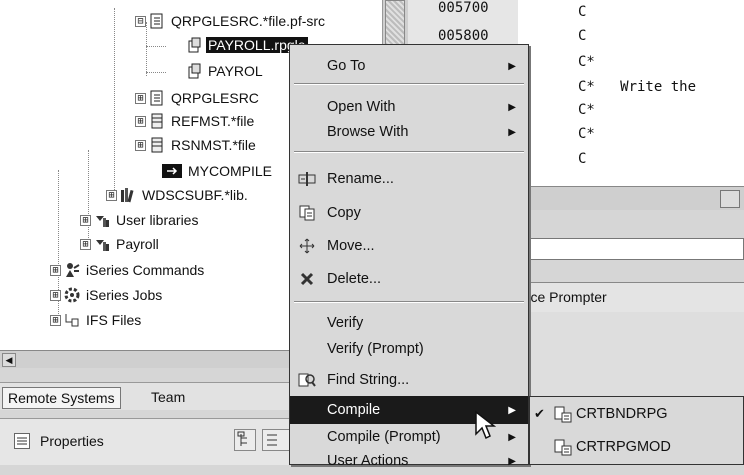 This screenshot has width=744, height=475. I want to click on tree-item-iseries-jobs: ⊞ iSeries Jobs, so click(107, 295).